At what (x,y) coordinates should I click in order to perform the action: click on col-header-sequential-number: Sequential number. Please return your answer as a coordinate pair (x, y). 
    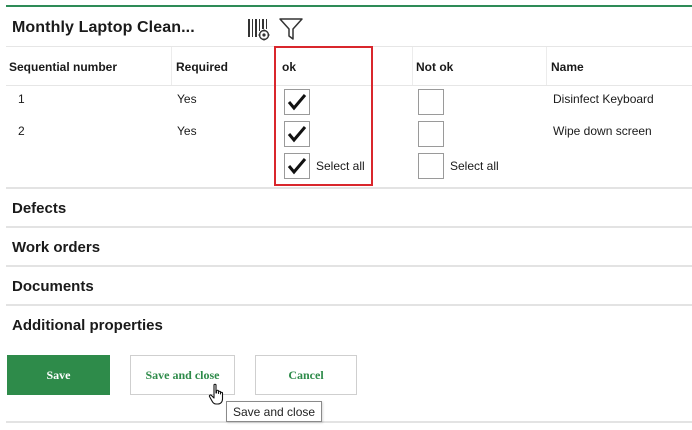
    Looking at the image, I should click on (63, 67).